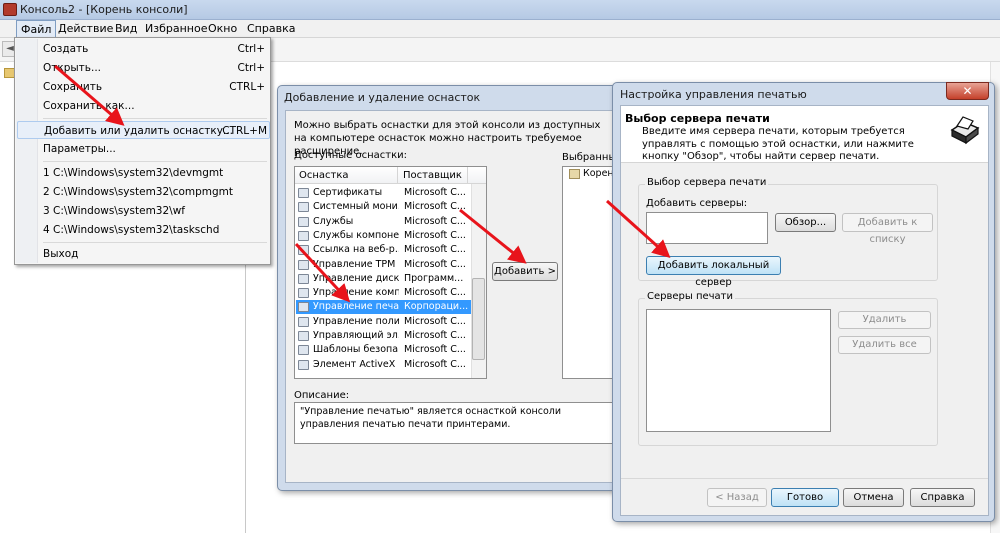 This screenshot has height=533, width=1000. Describe the element at coordinates (500, 29) in the screenshot. I see `menu-bar: Файл Действие Вид Избранное Окно Справка` at that location.